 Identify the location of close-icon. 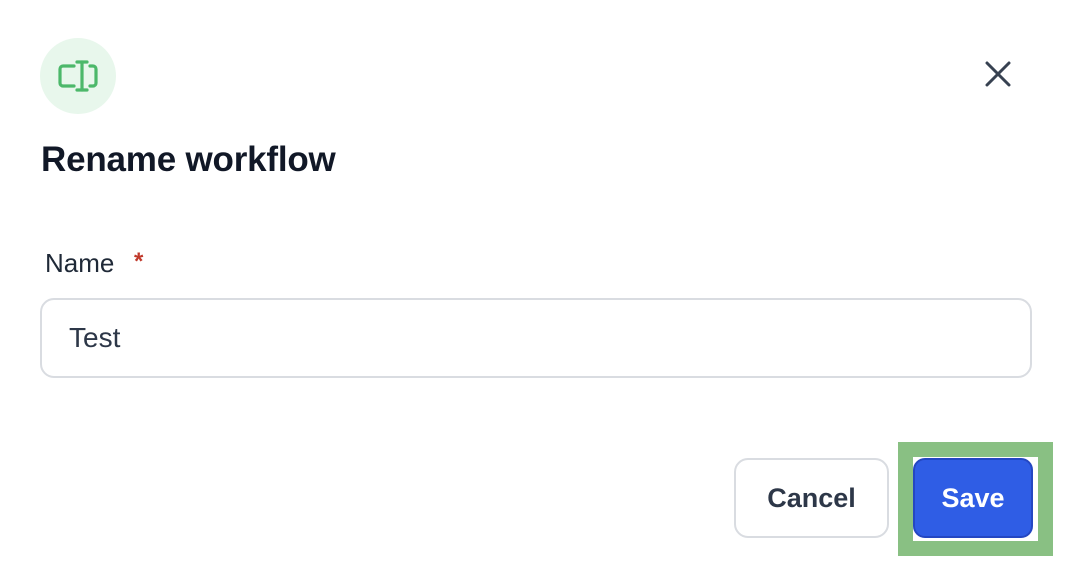
(998, 74).